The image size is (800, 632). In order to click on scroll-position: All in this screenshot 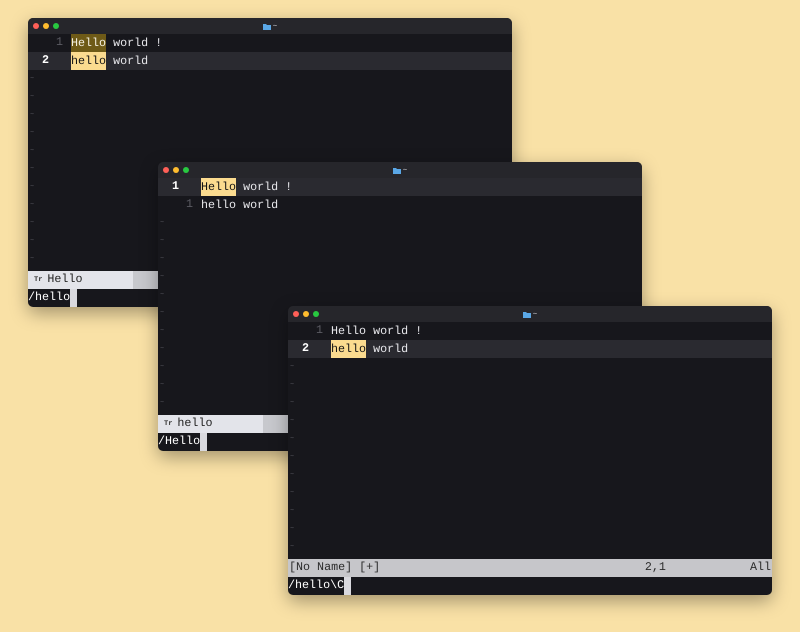, I will do `click(760, 567)`.